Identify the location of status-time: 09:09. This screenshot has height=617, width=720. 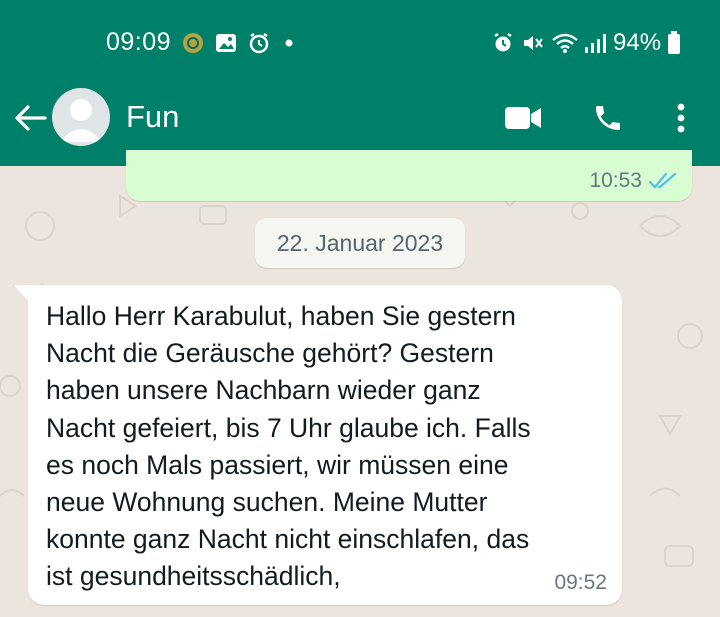
(139, 42).